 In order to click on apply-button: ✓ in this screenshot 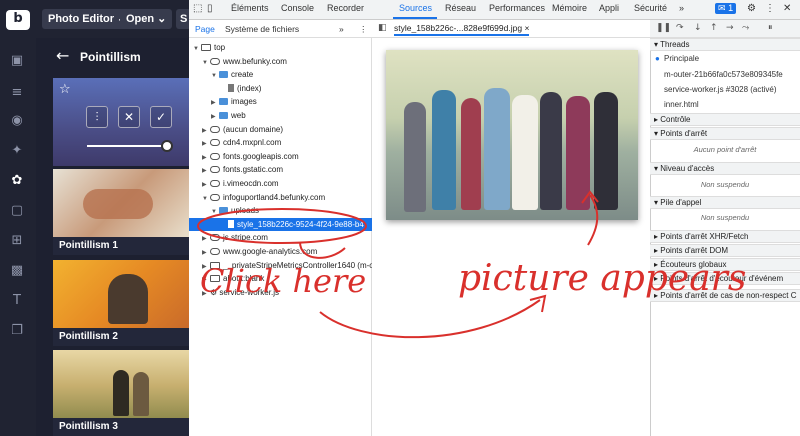, I will do `click(161, 117)`.